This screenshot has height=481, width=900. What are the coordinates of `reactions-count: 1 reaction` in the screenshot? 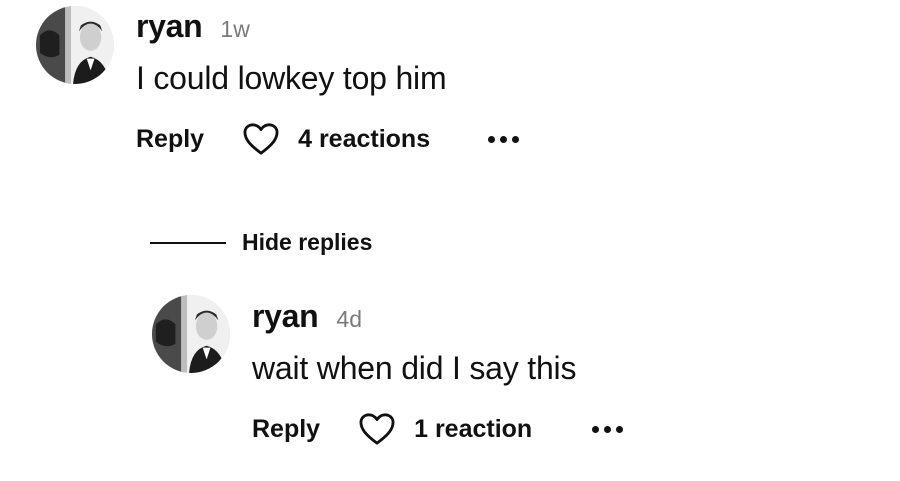 It's located at (473, 429).